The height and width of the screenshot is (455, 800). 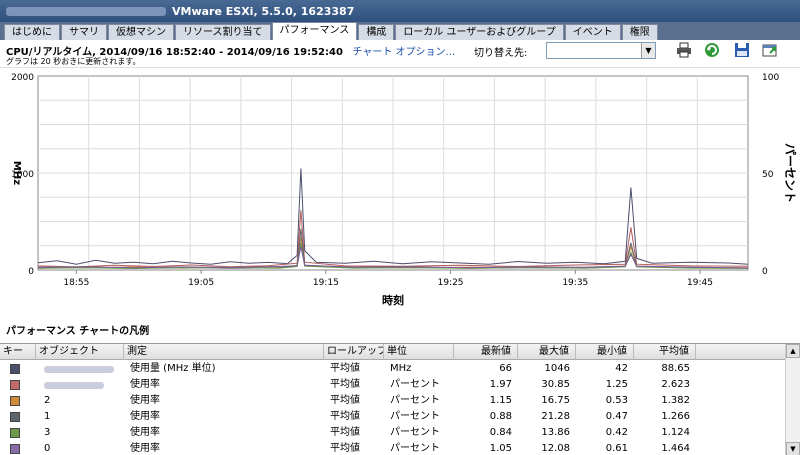 I want to click on tab-virtual-machines: 仮想マシン, so click(x=141, y=32).